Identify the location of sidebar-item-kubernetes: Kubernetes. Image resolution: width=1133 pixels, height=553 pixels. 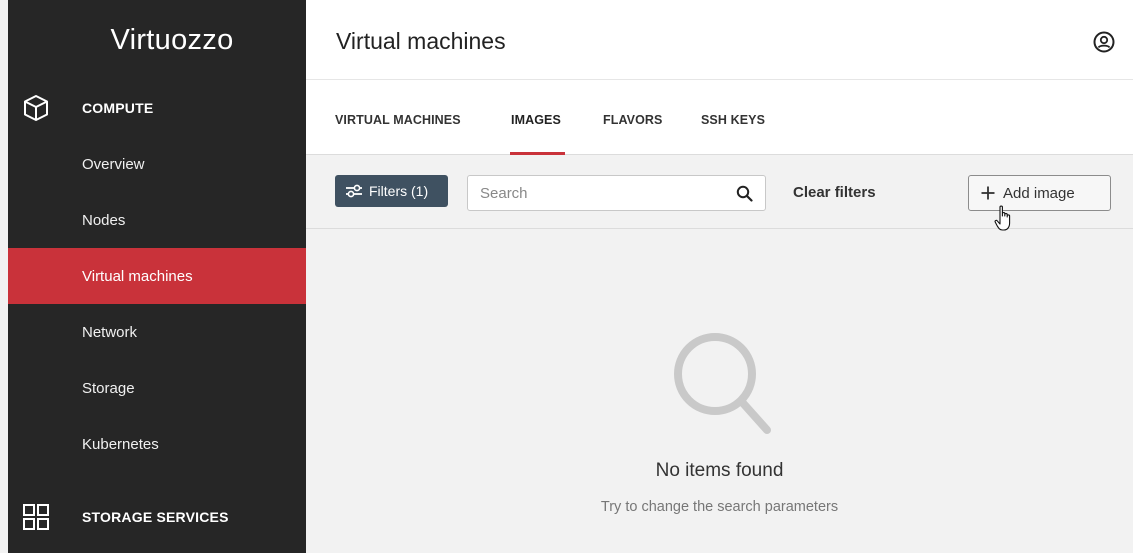
(157, 444).